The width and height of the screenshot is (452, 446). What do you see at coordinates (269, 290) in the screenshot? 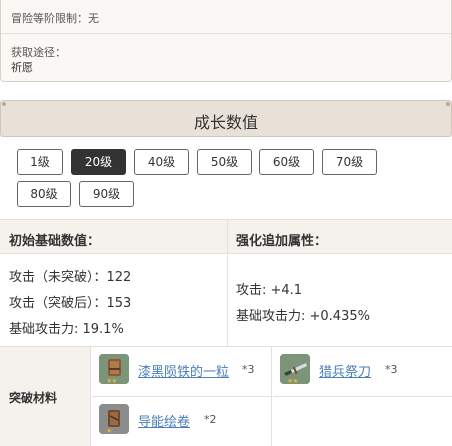
I see `bonus-atk: 攻击: +4.1` at bounding box center [269, 290].